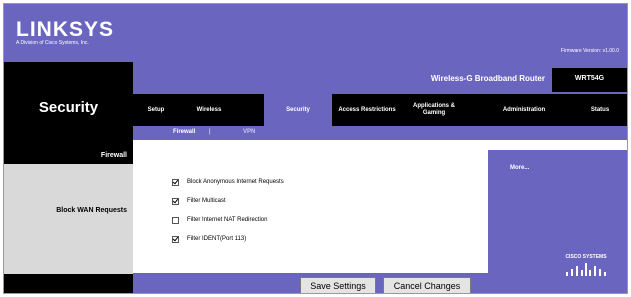 Image resolution: width=631 pixels, height=297 pixels. Describe the element at coordinates (68, 157) in the screenshot. I see `firewall-section-header: Firewall` at that location.